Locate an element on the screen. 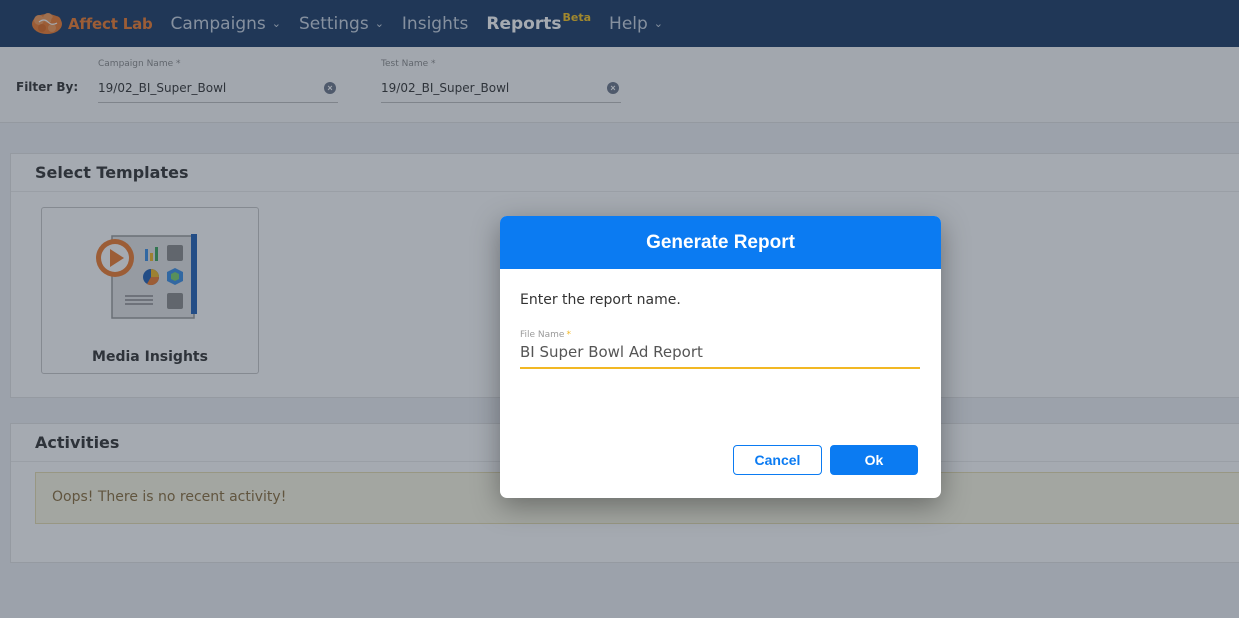 This screenshot has height=618, width=1239. cancel-button: Cancel is located at coordinates (777, 460).